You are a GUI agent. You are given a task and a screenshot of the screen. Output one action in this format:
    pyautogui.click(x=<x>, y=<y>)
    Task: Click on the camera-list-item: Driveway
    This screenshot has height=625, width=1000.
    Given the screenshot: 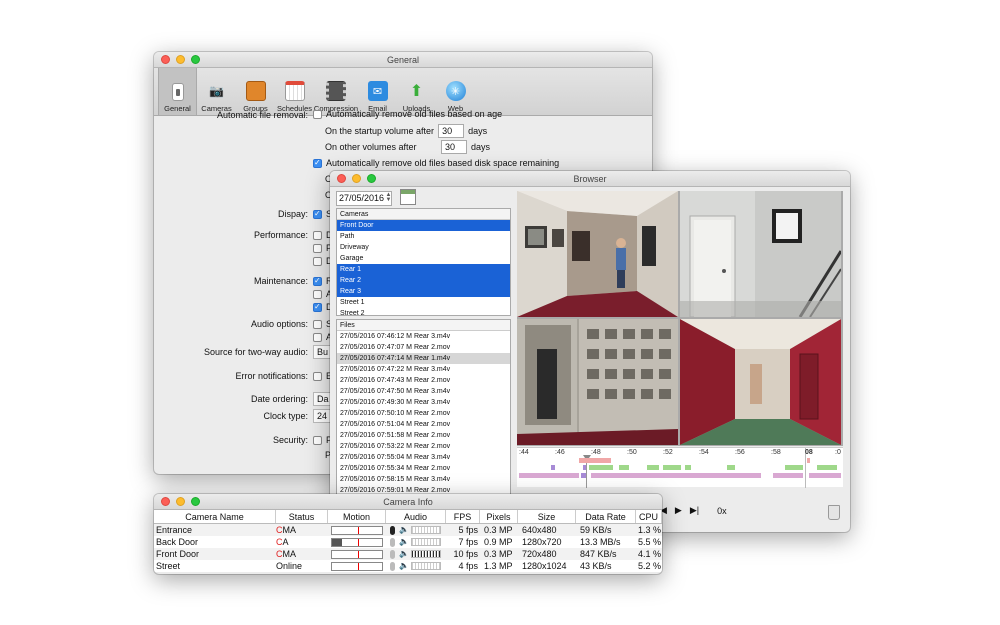 What is the action you would take?
    pyautogui.click(x=423, y=247)
    